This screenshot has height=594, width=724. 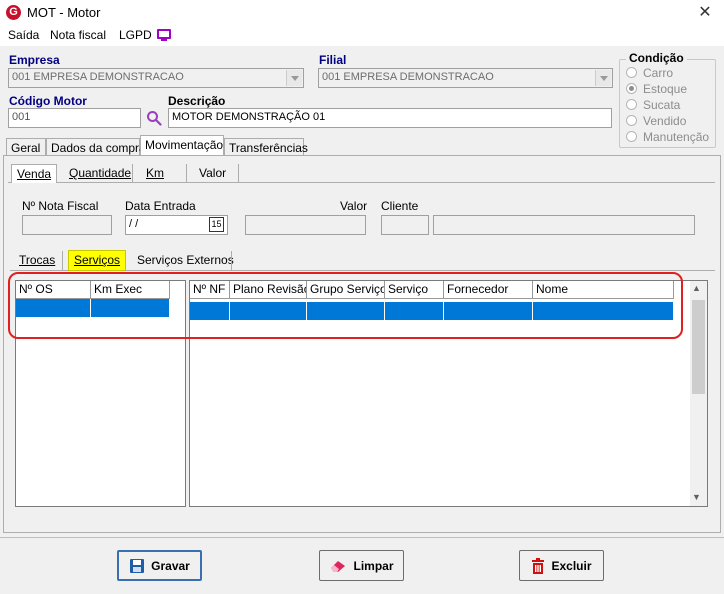 I want to click on tab-servicos-label: Serviços, so click(x=97, y=260).